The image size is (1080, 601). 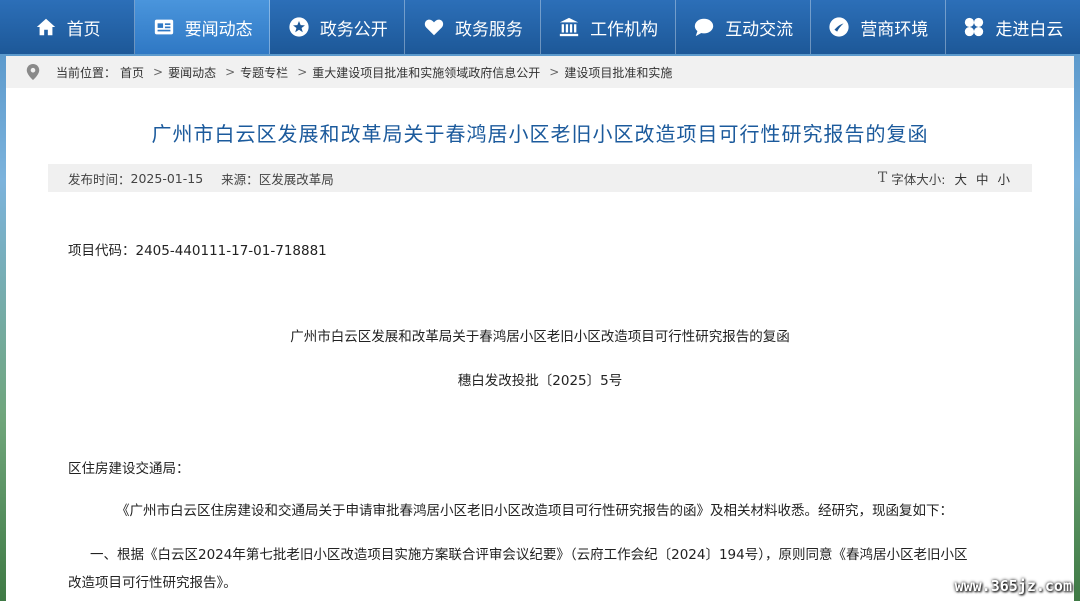 I want to click on star-icon, so click(x=299, y=27).